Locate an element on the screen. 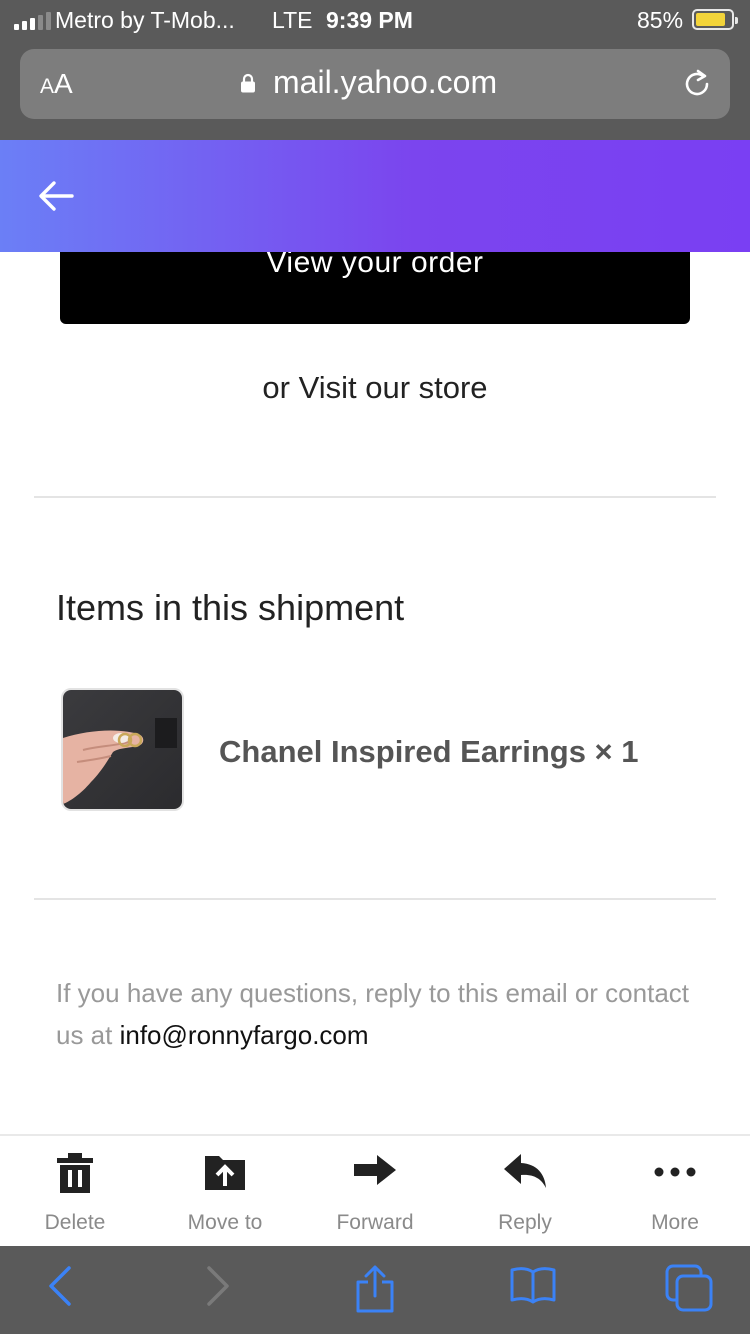  reply-button: Reply is located at coordinates (525, 1192).